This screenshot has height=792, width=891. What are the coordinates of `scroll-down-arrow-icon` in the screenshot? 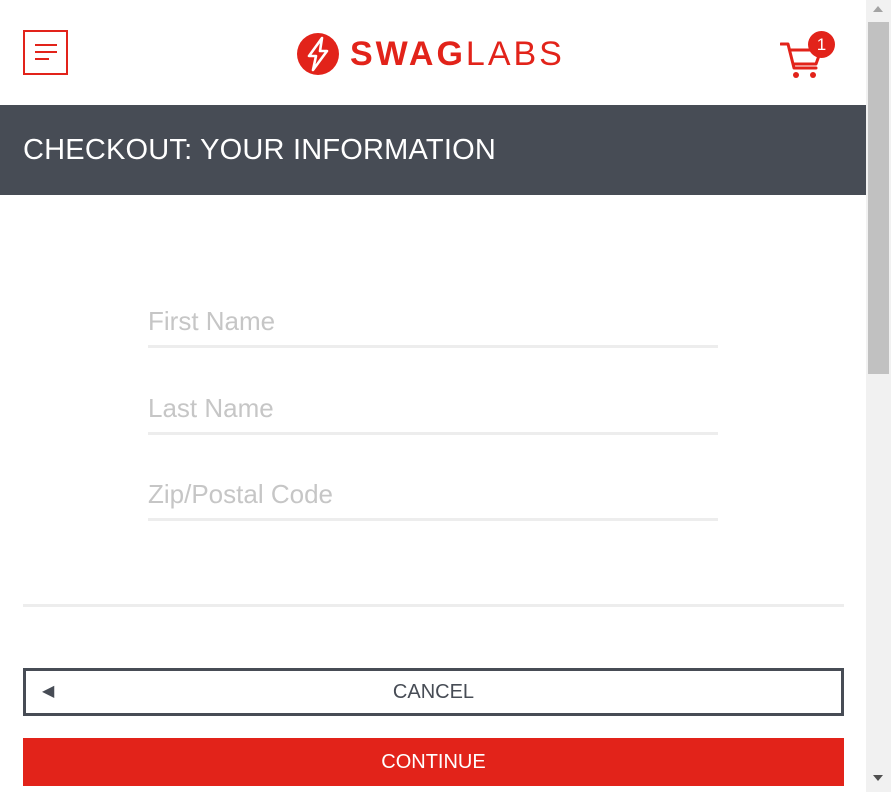 It's located at (878, 778).